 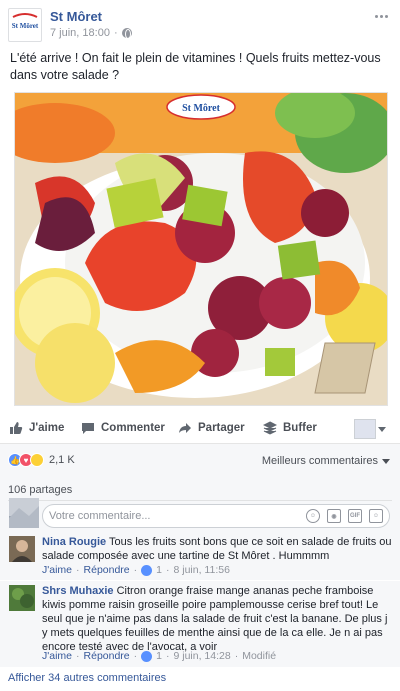 What do you see at coordinates (259, 656) in the screenshot?
I see `comment-edited: Modifié` at bounding box center [259, 656].